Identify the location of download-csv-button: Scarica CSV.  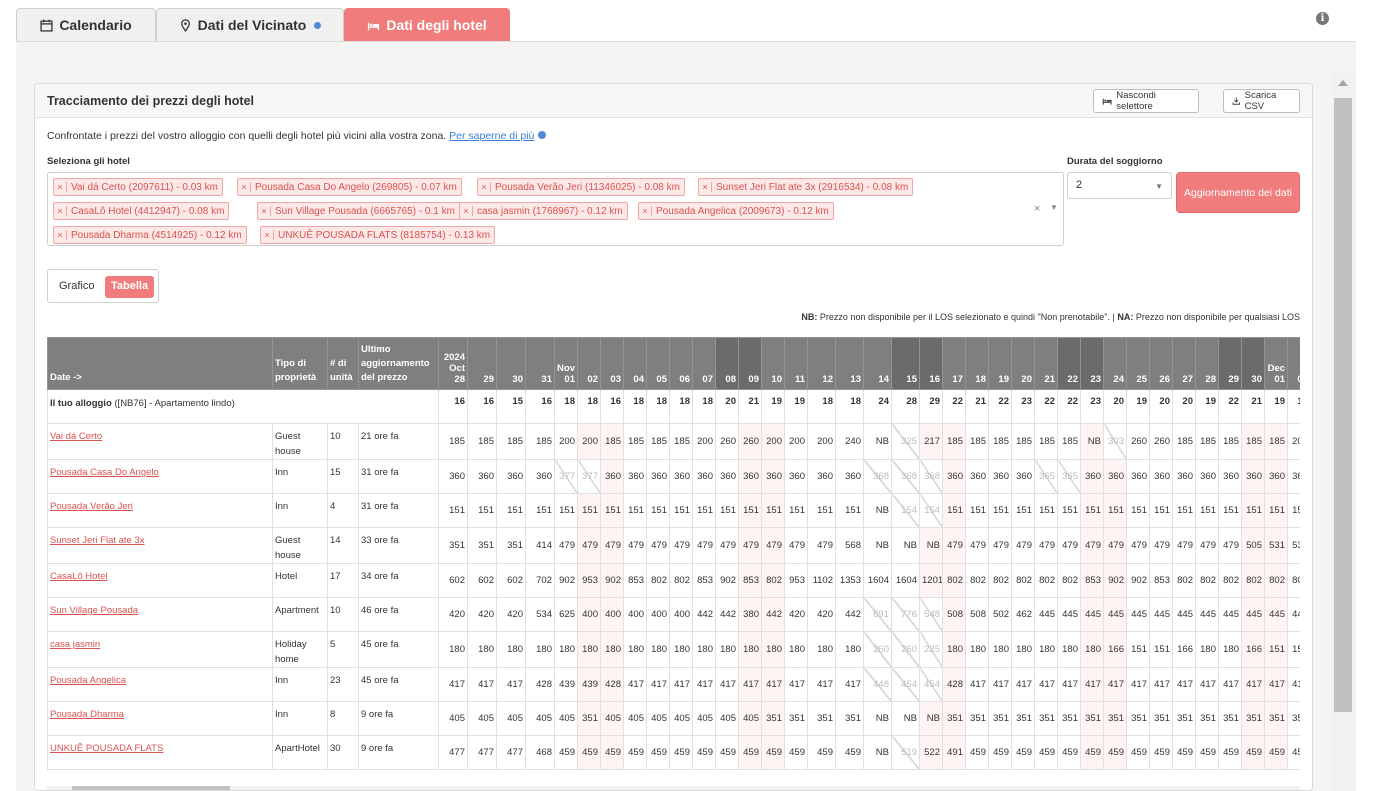
(1261, 101).